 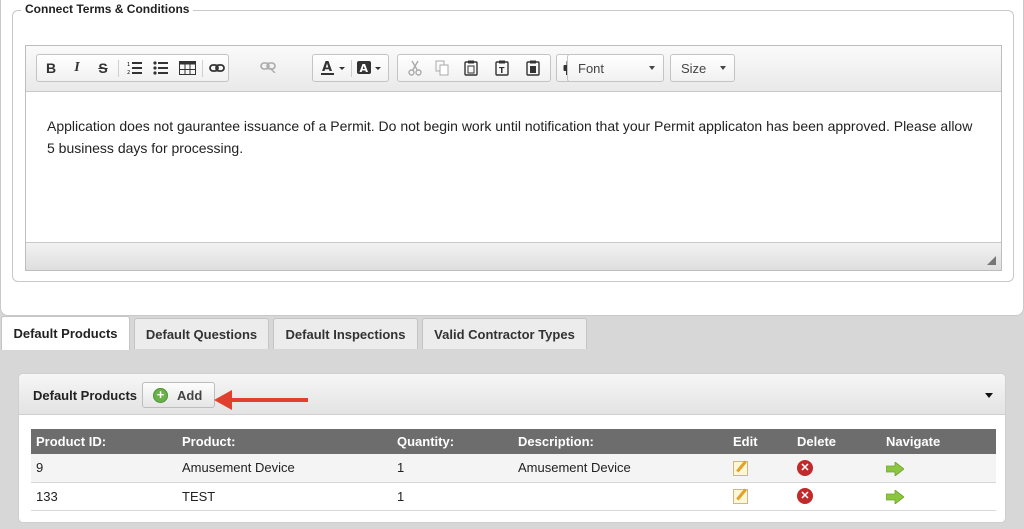 What do you see at coordinates (991, 260) in the screenshot?
I see `resize-handle-icon` at bounding box center [991, 260].